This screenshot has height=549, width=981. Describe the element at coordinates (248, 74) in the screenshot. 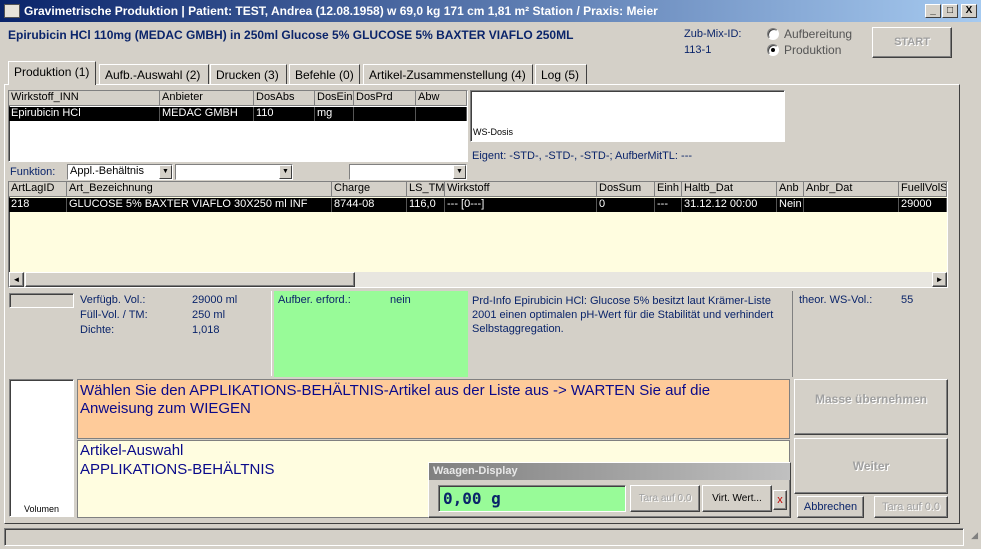

I see `tab-drucken: Drucken (3)` at that location.